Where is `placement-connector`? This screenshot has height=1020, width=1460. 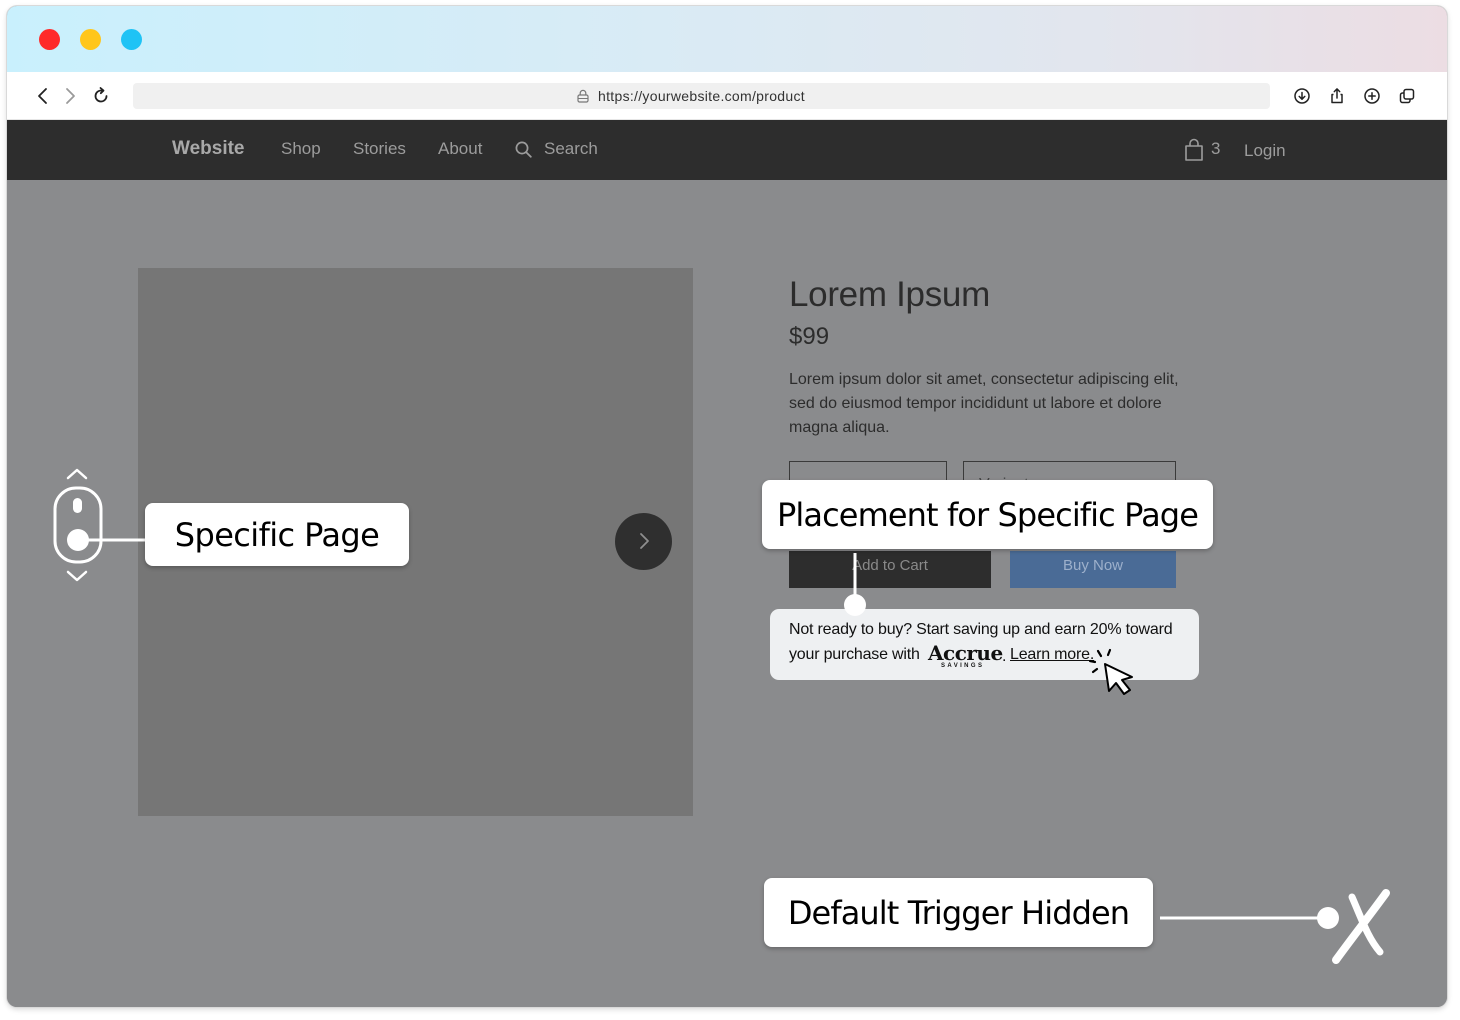
placement-connector is located at coordinates (855, 584).